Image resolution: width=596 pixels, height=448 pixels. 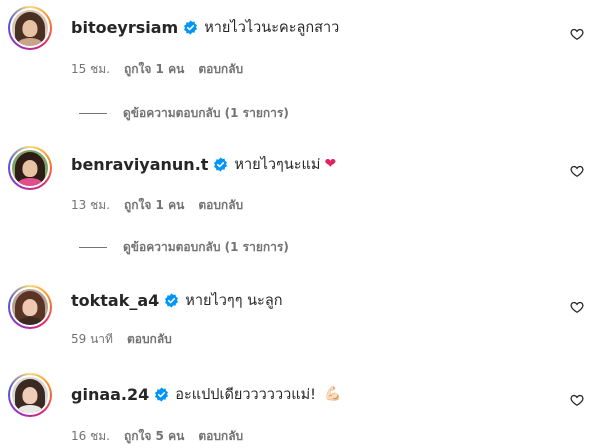 What do you see at coordinates (332, 394) in the screenshot?
I see `flexed-biceps-emoji: 💪🏻` at bounding box center [332, 394].